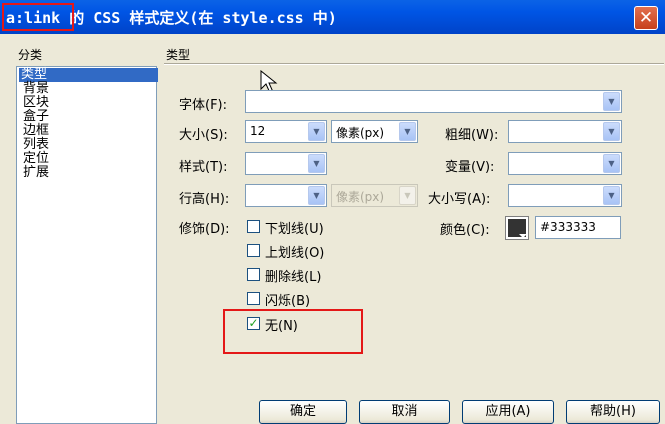  I want to click on category-item-extensions: 扩展, so click(36, 173).